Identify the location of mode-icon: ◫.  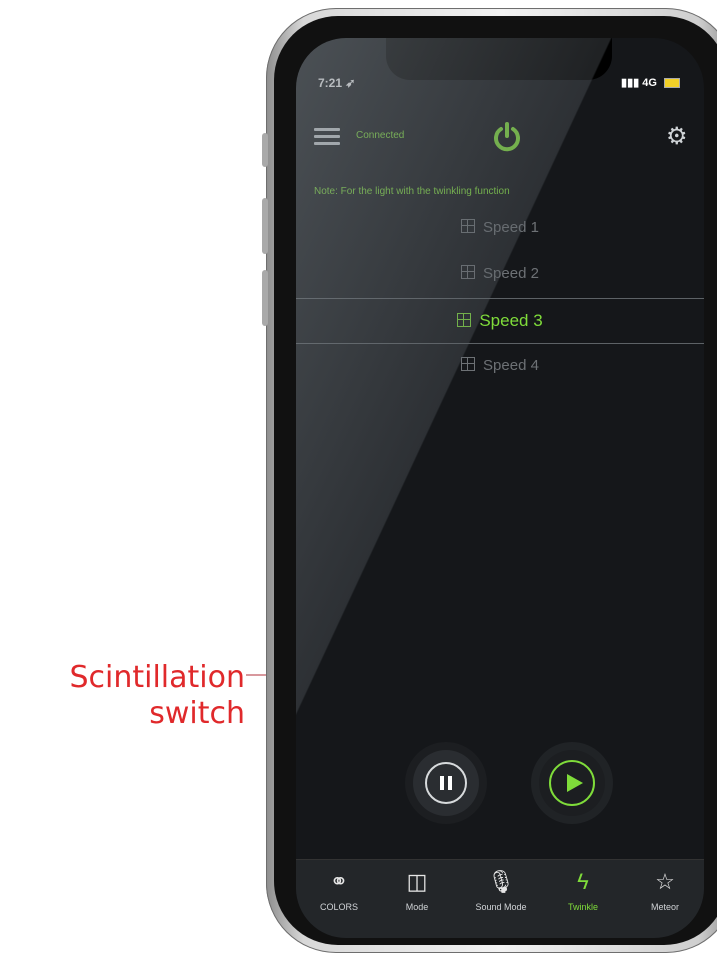
(417, 881).